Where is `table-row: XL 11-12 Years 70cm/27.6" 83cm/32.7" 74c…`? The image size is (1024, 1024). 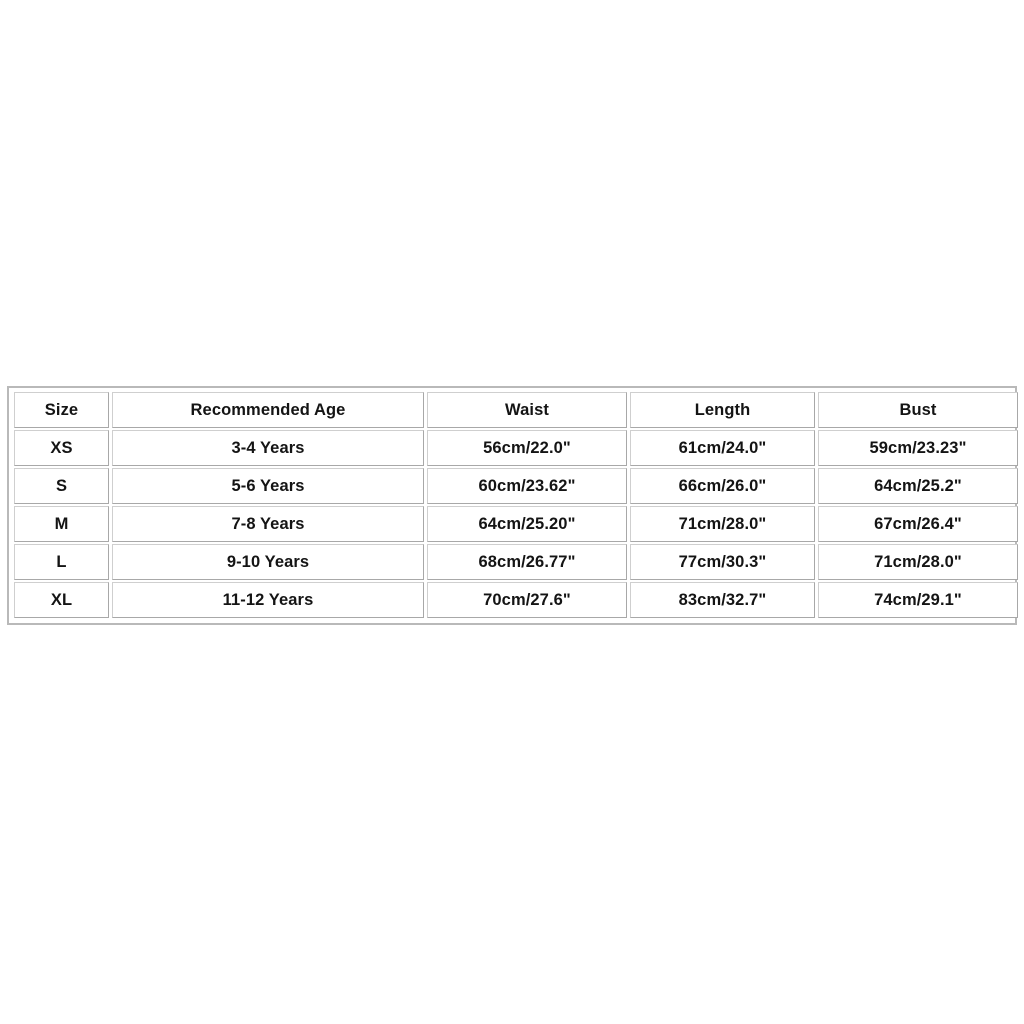 table-row: XL 11-12 Years 70cm/27.6" 83cm/32.7" 74c… is located at coordinates (516, 600).